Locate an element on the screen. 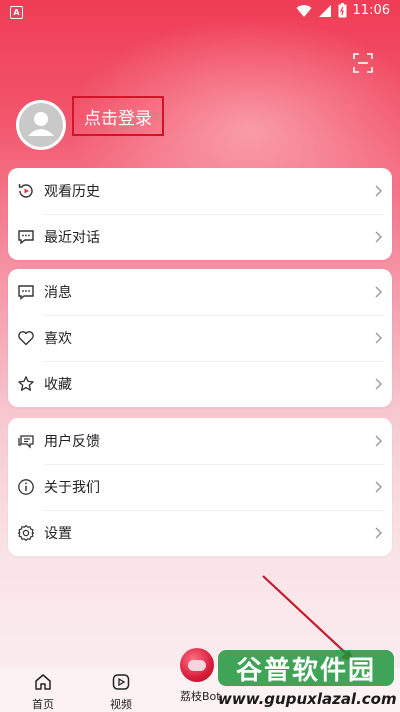 The height and width of the screenshot is (712, 400). watermark-title: 谷普软件园 is located at coordinates (306, 668).